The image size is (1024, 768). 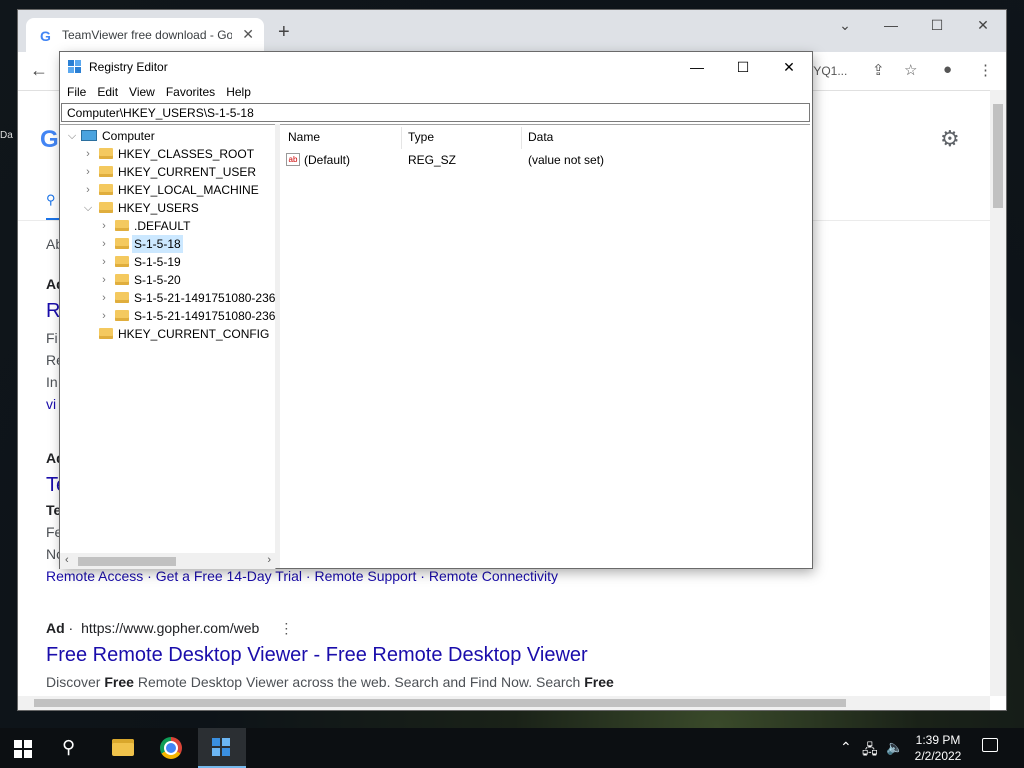 What do you see at coordinates (167, 298) in the screenshot?
I see `tree-item-s-1-5-21-a: › S-1-5-21-1491751080-2360` at bounding box center [167, 298].